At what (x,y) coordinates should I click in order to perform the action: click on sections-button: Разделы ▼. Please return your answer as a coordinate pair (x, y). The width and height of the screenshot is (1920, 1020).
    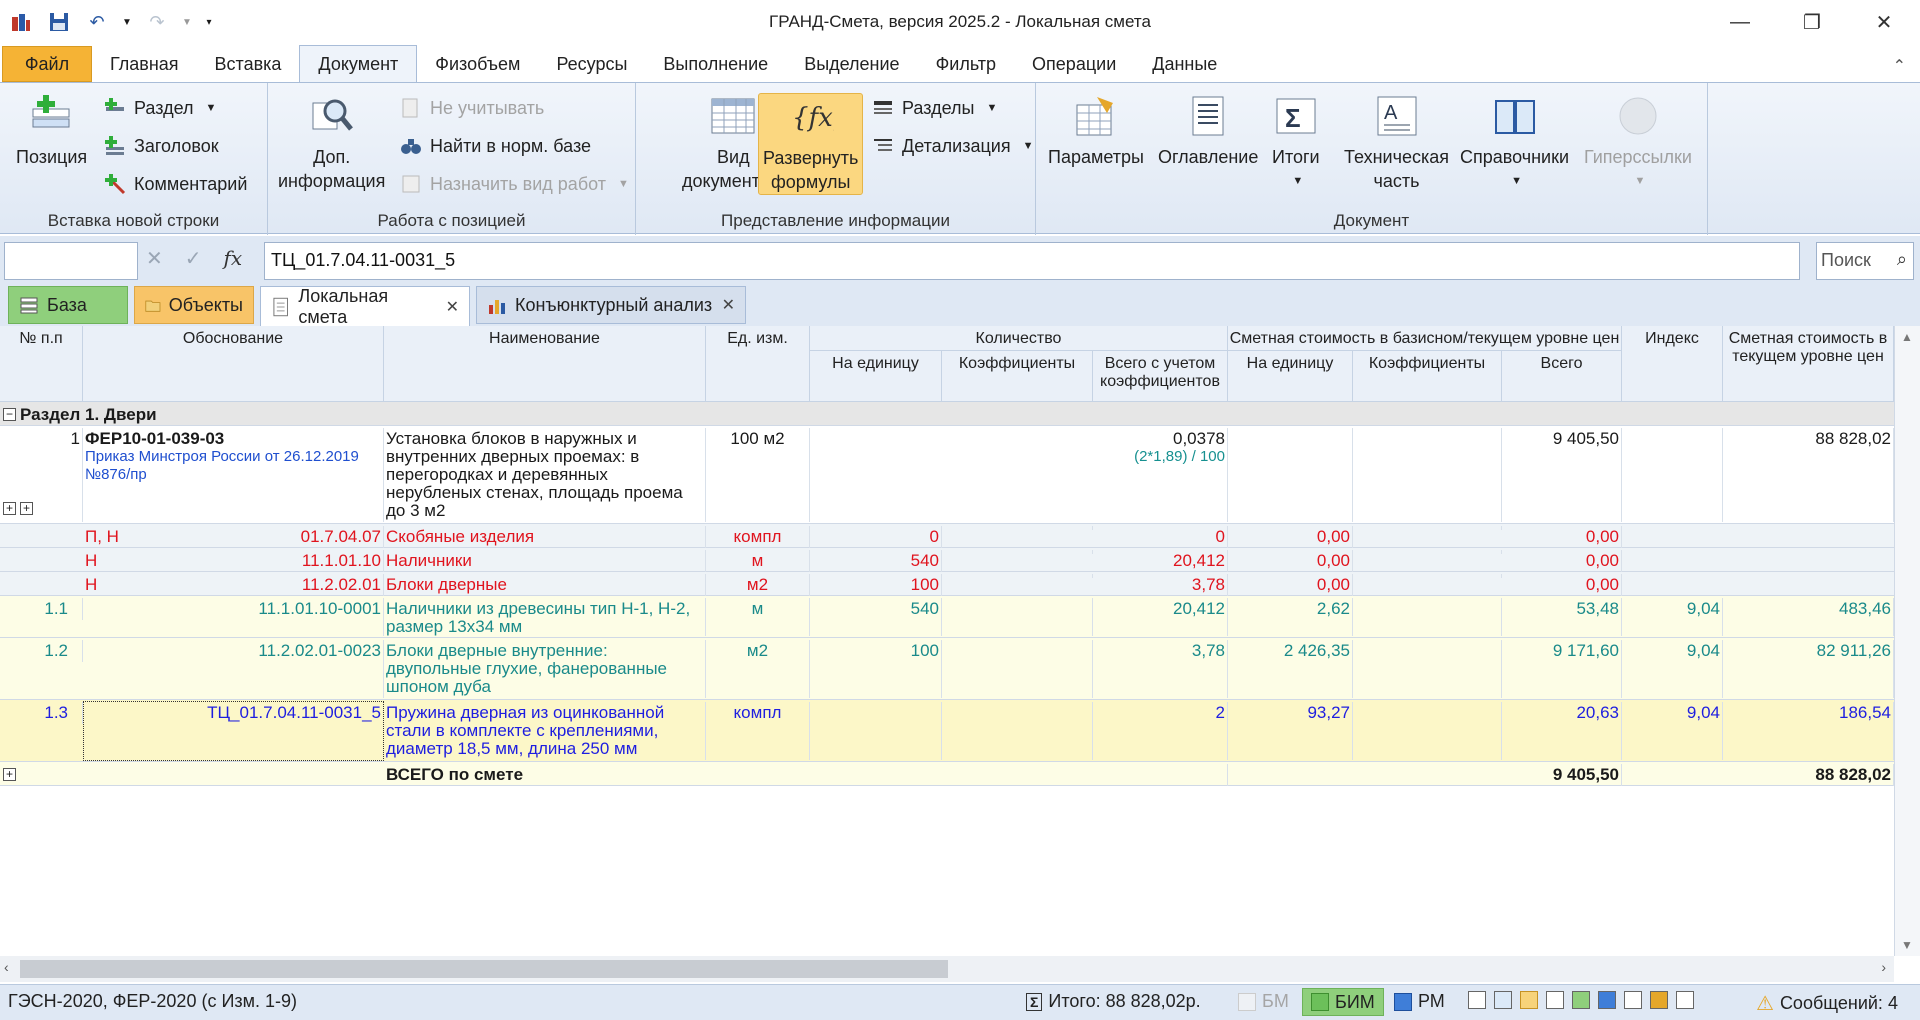
    Looking at the image, I should click on (934, 108).